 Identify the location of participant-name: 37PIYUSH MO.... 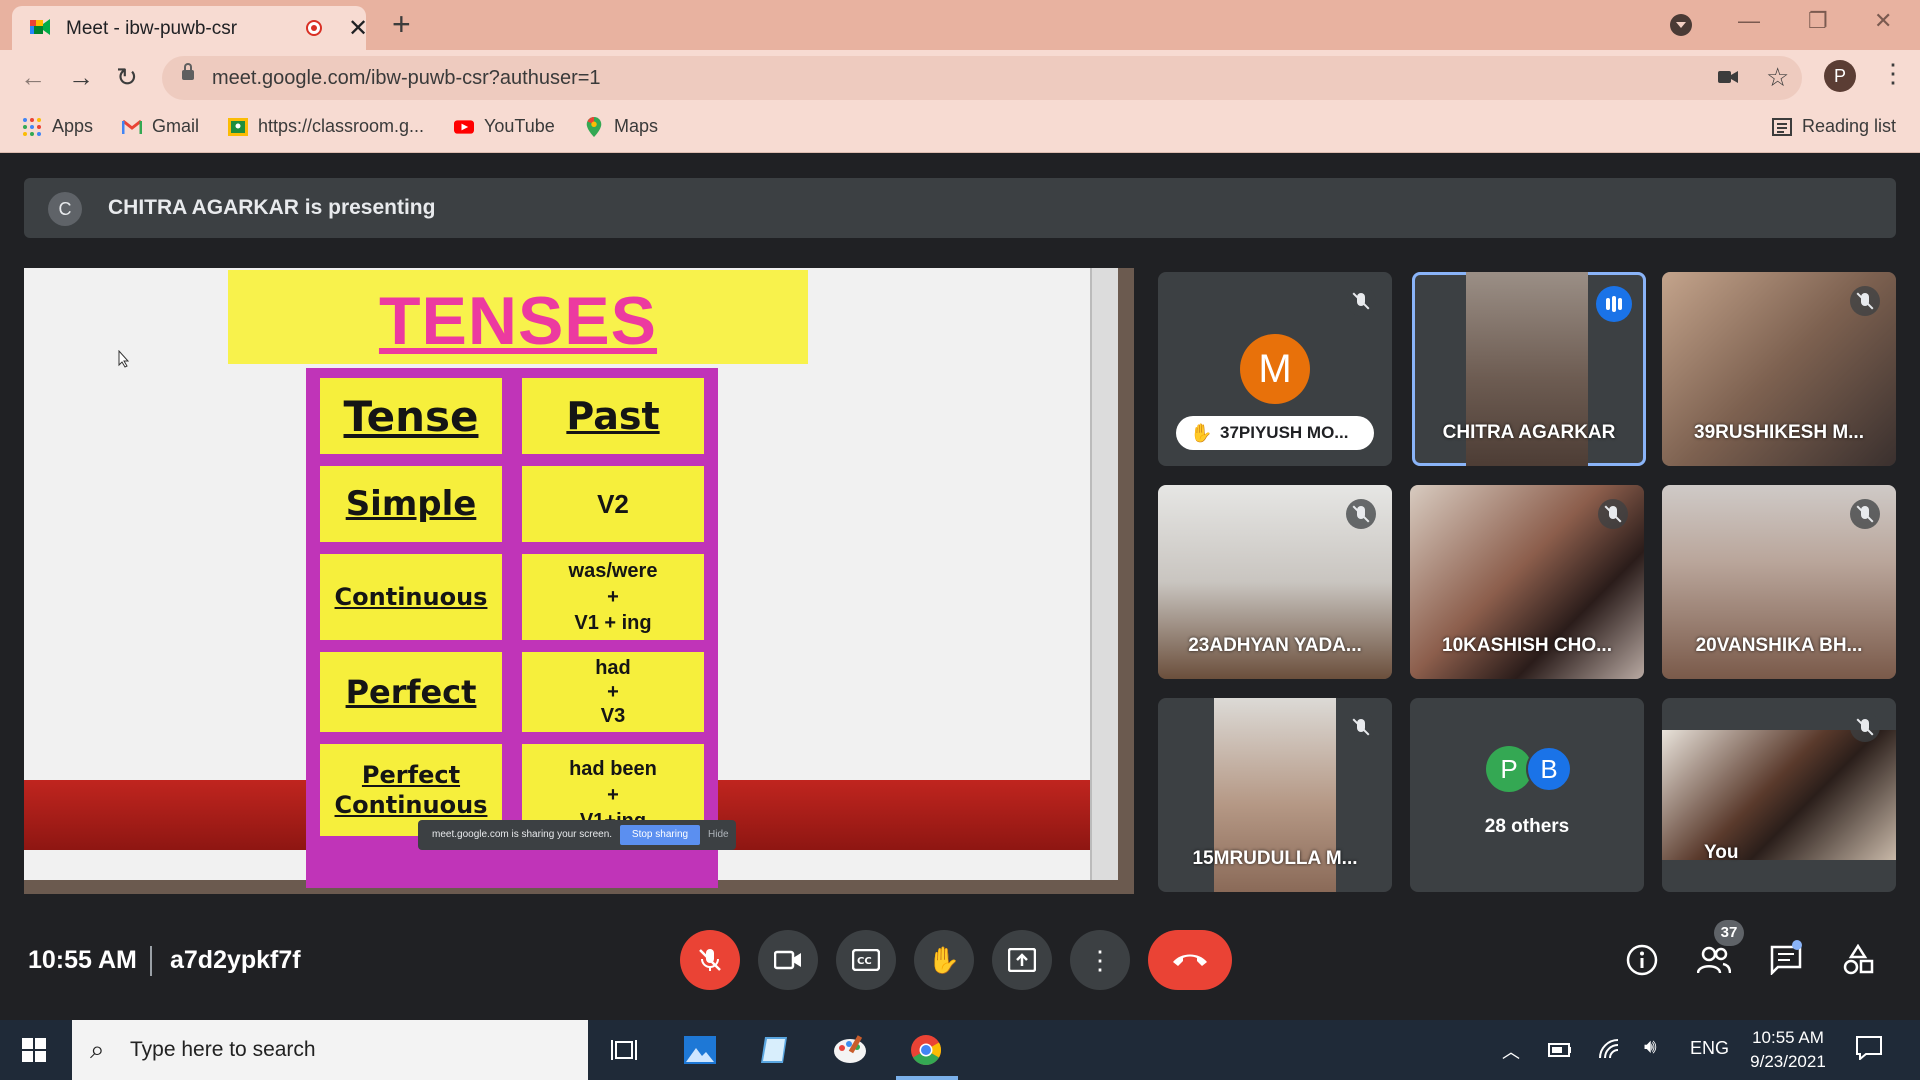
(1284, 432).